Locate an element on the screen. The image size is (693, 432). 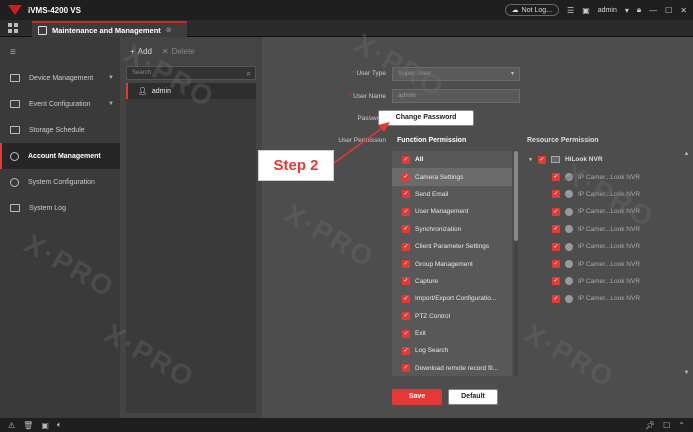
tab-close-icon: ⊗ is located at coordinates (169, 30).